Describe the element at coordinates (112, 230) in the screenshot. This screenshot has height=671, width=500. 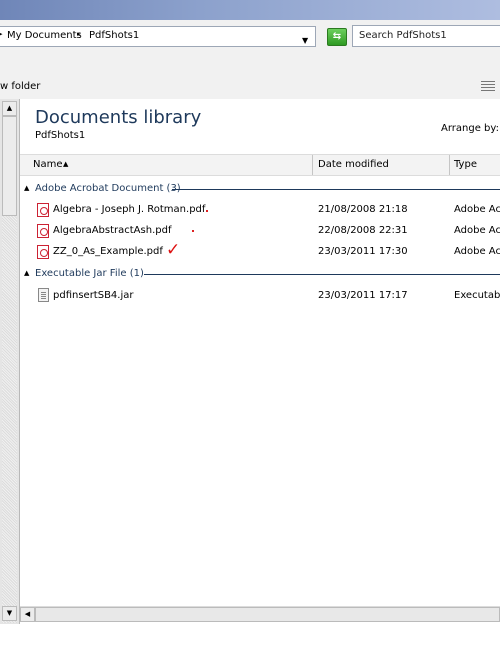
I see `file-name: AlgebraAbstractAsh.pdf` at that location.